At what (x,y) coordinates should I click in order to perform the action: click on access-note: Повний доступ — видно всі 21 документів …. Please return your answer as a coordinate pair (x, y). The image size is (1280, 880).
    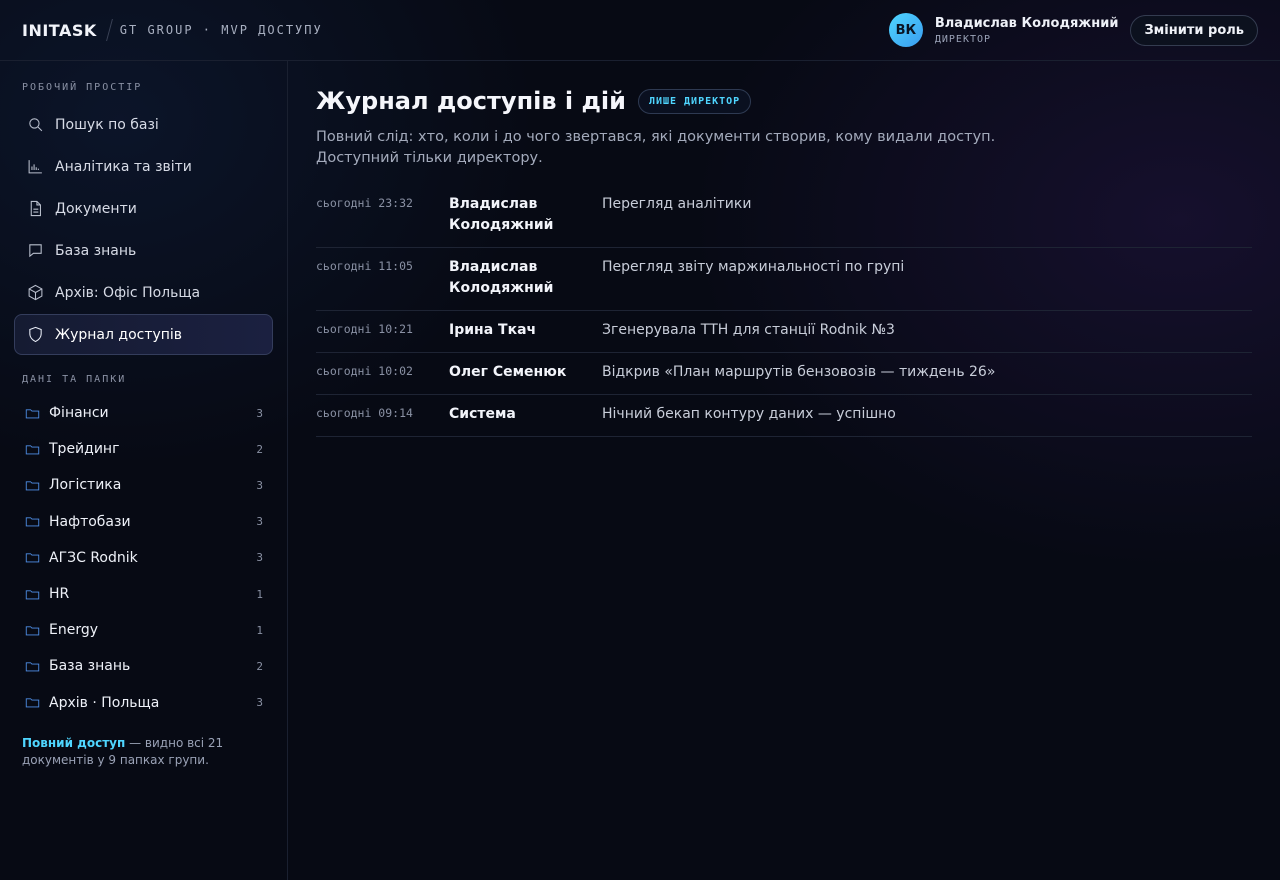
    Looking at the image, I should click on (143, 752).